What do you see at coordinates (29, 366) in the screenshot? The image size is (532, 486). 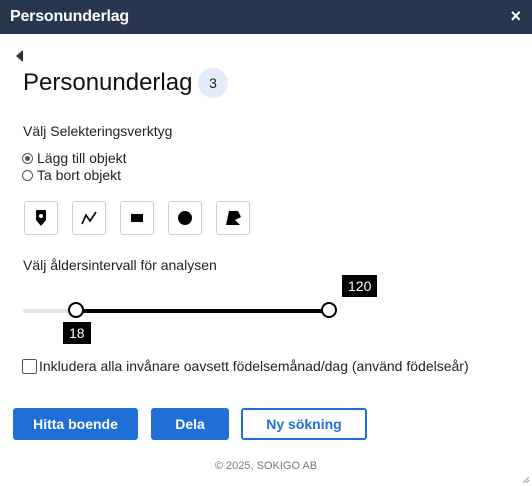 I see `include-all-checkbox` at bounding box center [29, 366].